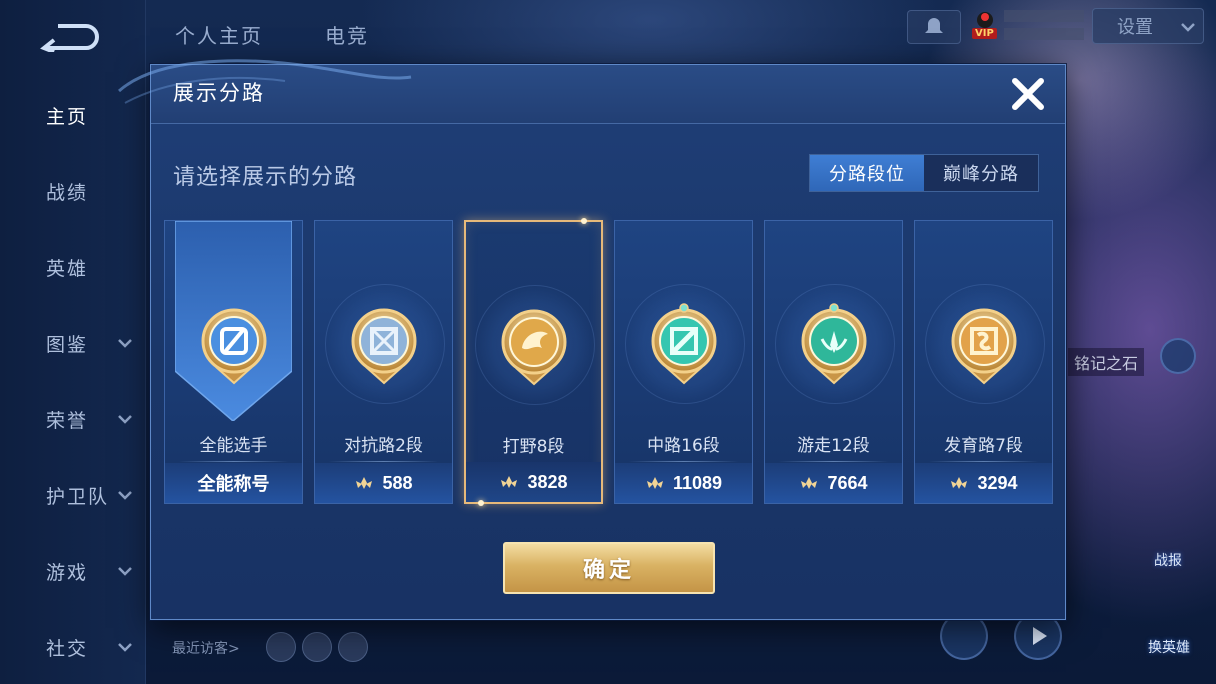 This screenshot has height=684, width=1216. What do you see at coordinates (397, 482) in the screenshot?
I see `lane-score: 588` at bounding box center [397, 482].